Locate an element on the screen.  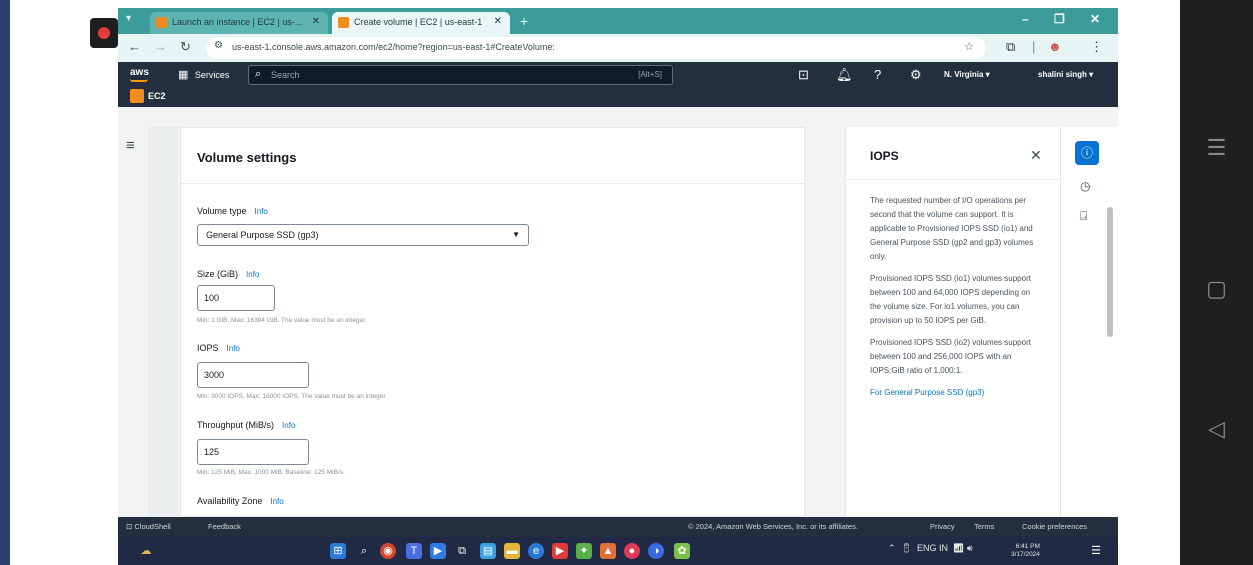
language-indicator: ENG IN is located at coordinates (932, 548).